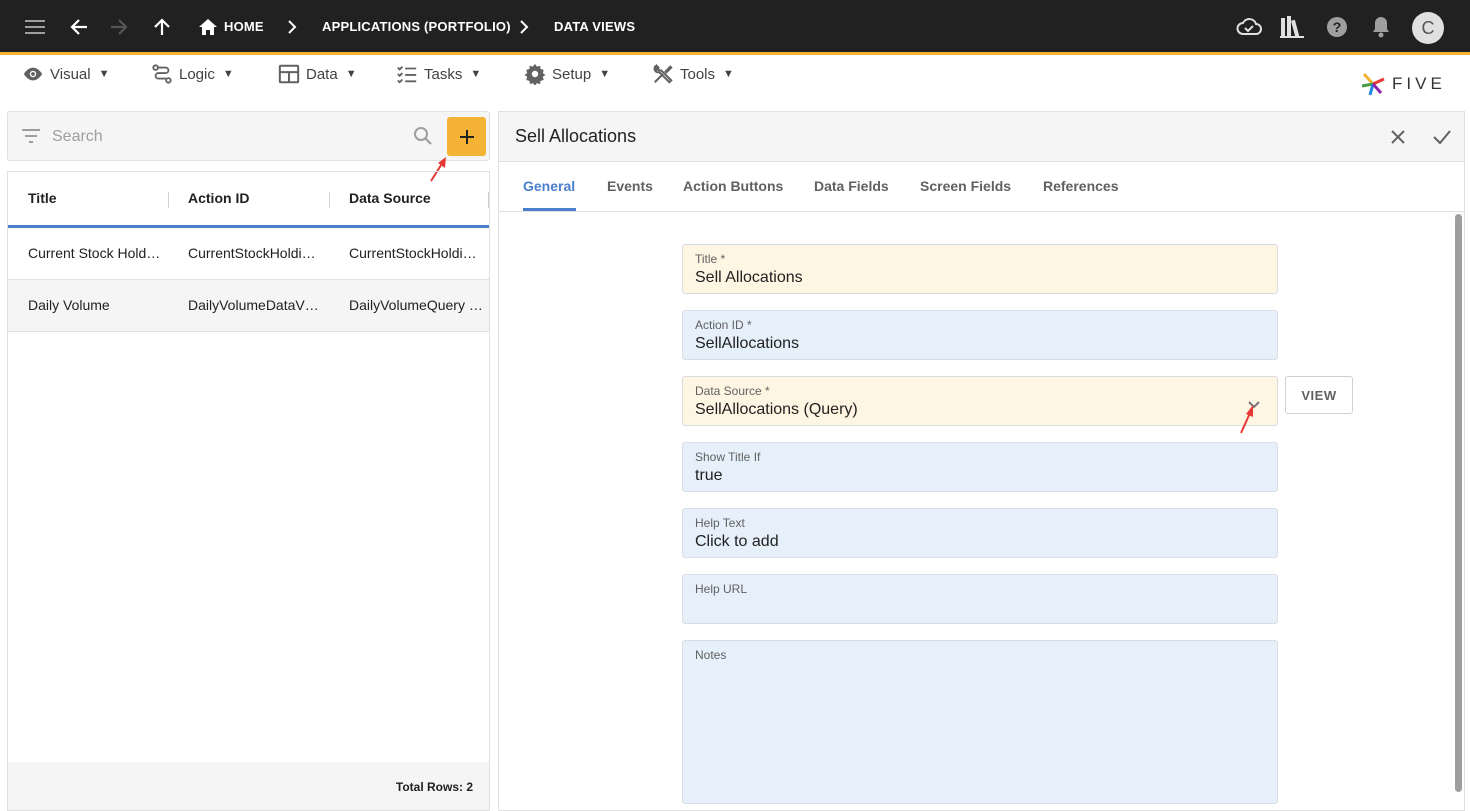  I want to click on help-url-field: Help URL, so click(980, 599).